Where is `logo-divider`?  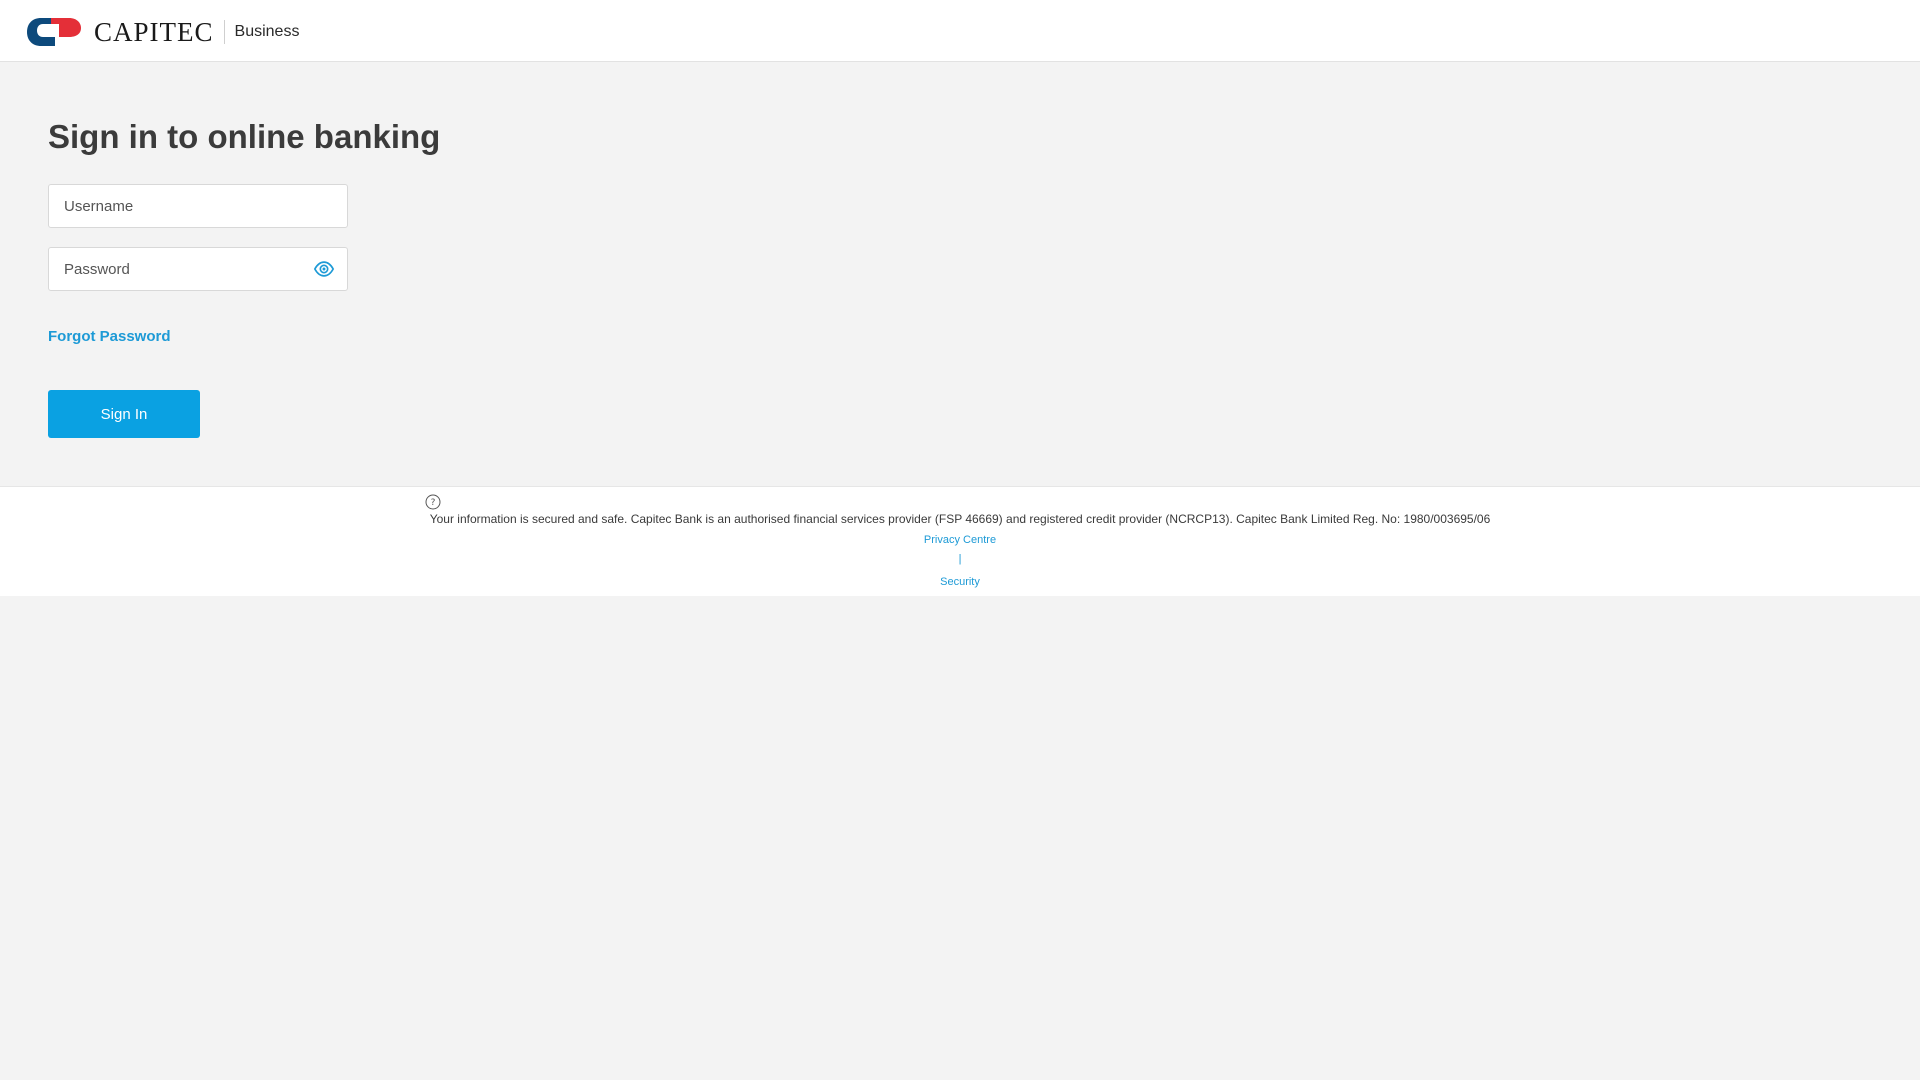
logo-divider is located at coordinates (224, 32).